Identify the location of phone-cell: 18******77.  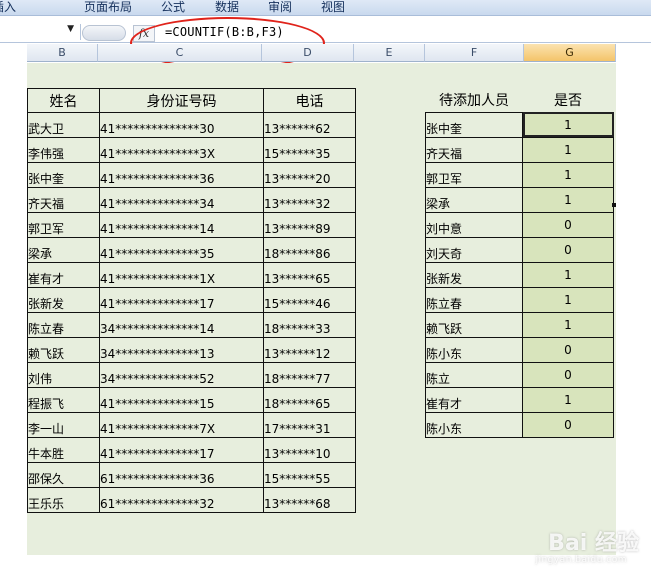
(309, 375).